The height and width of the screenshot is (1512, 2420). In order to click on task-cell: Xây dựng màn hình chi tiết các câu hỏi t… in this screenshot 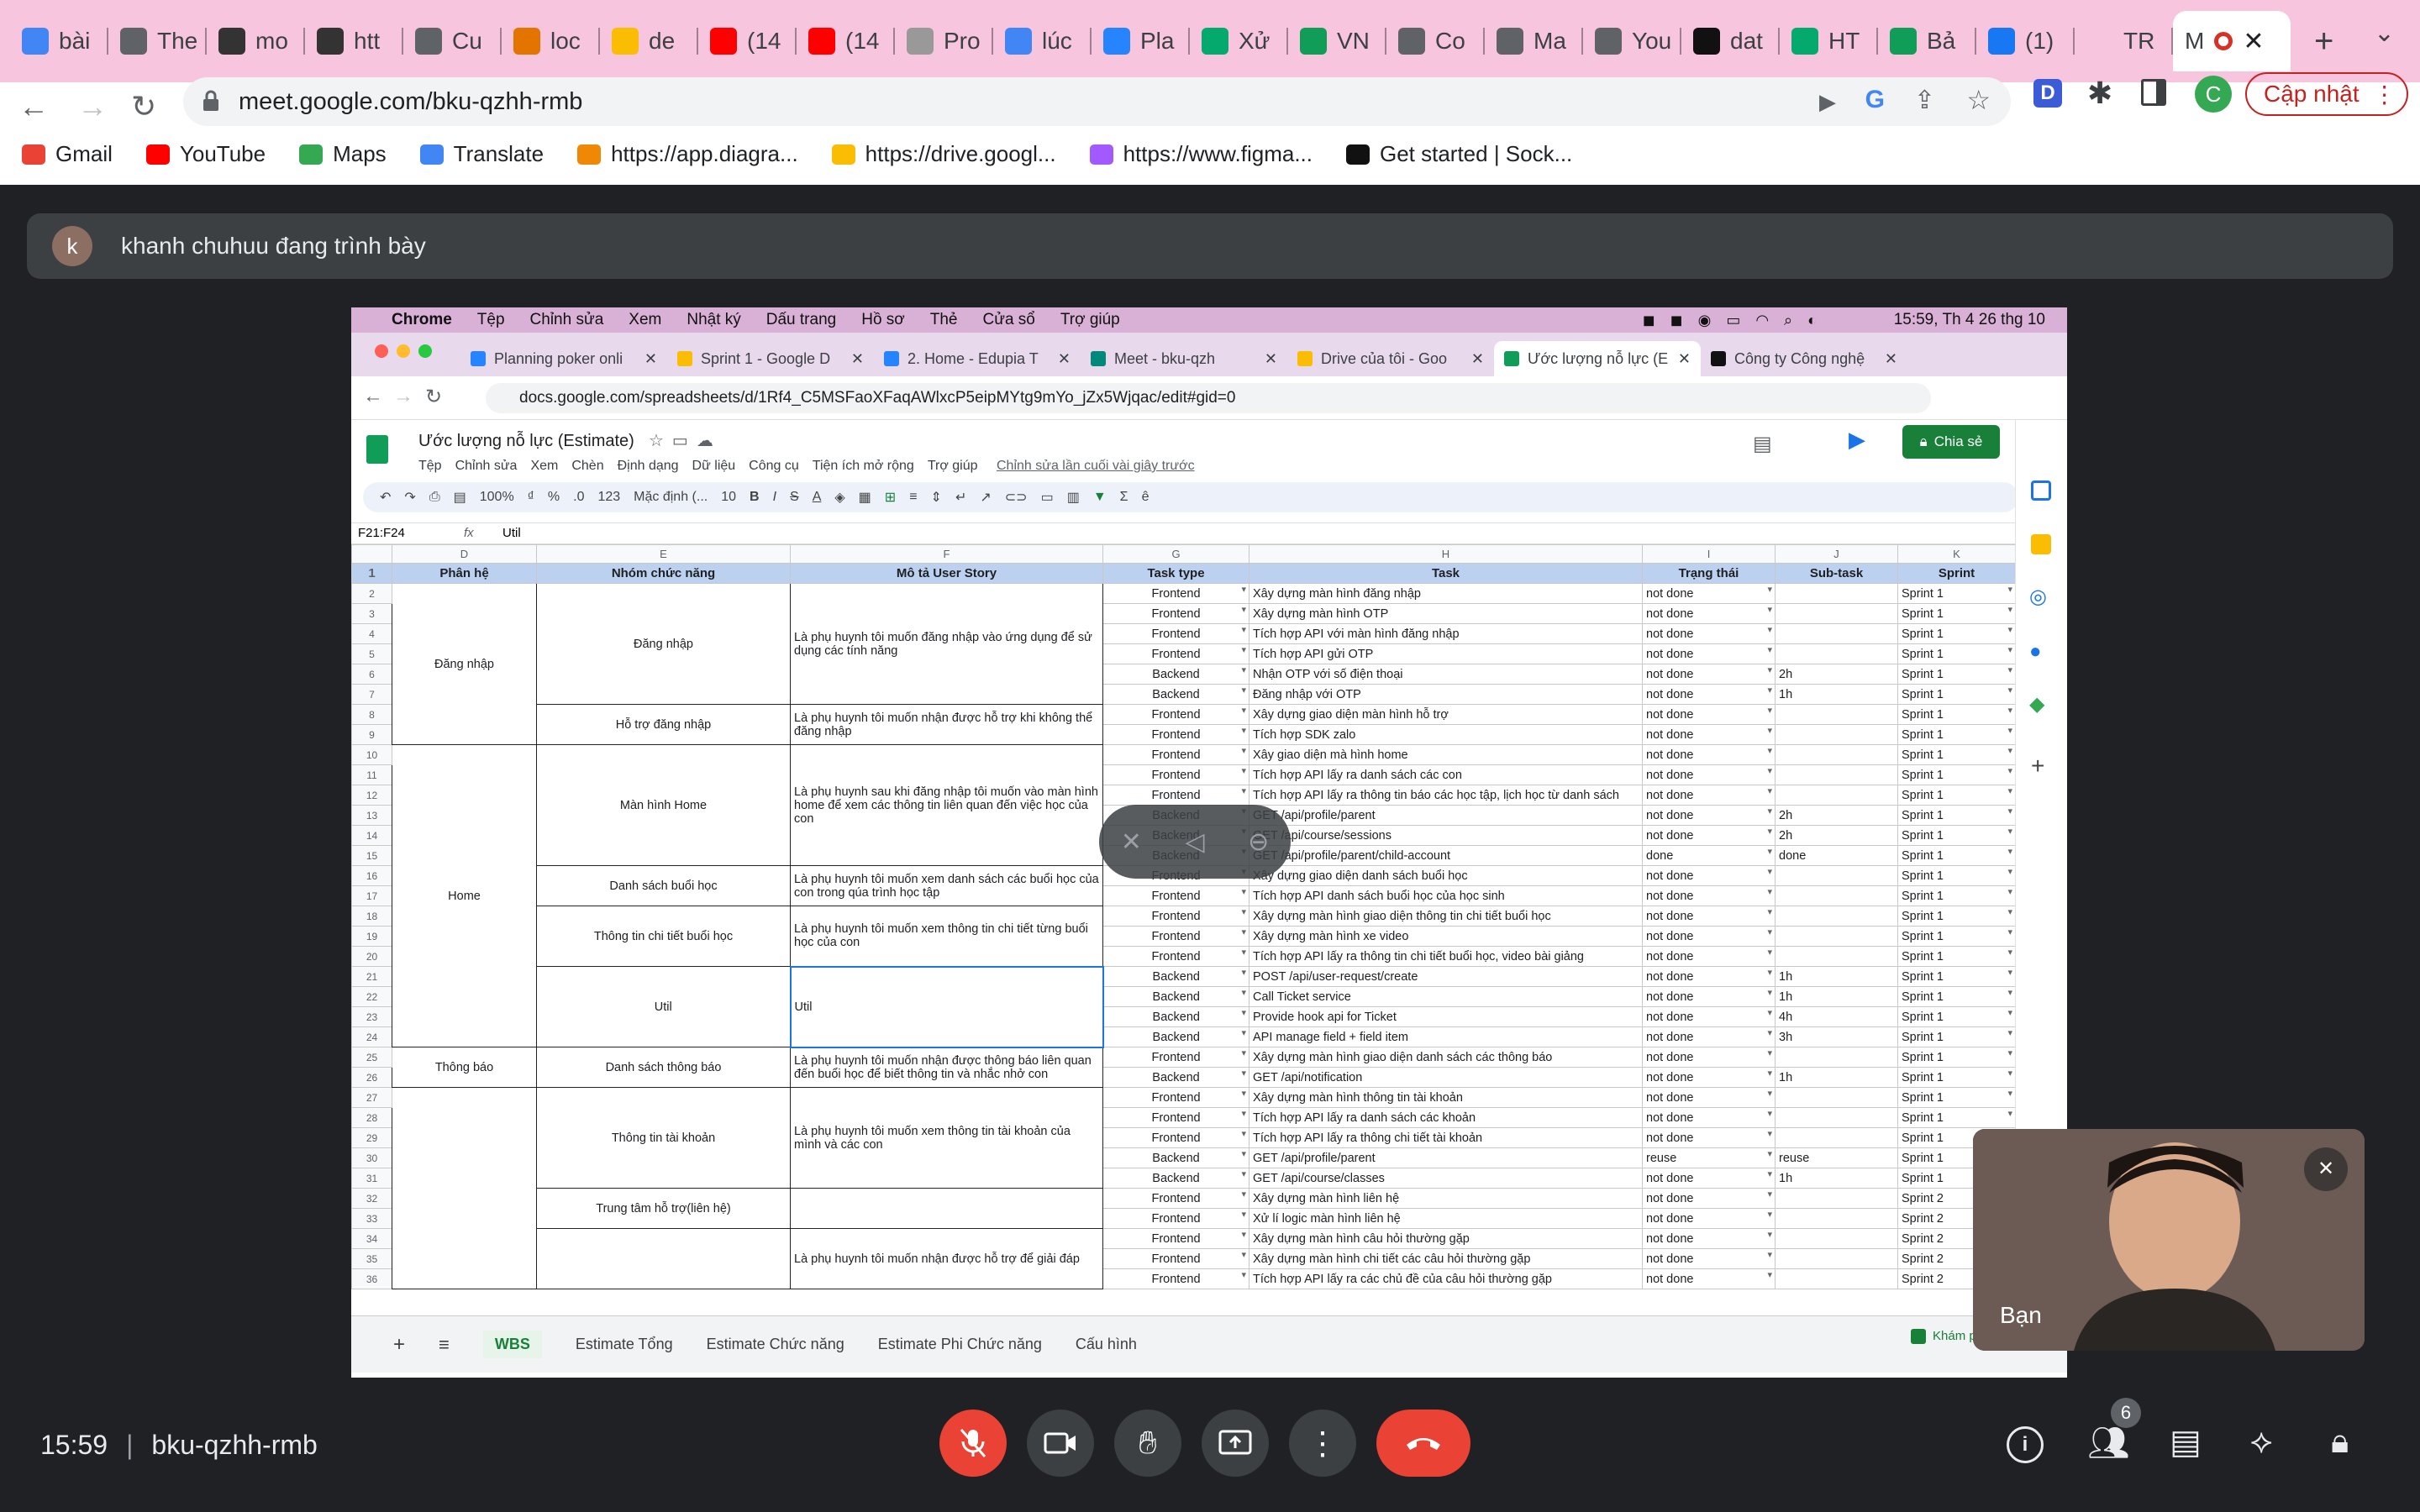, I will do `click(1446, 1258)`.